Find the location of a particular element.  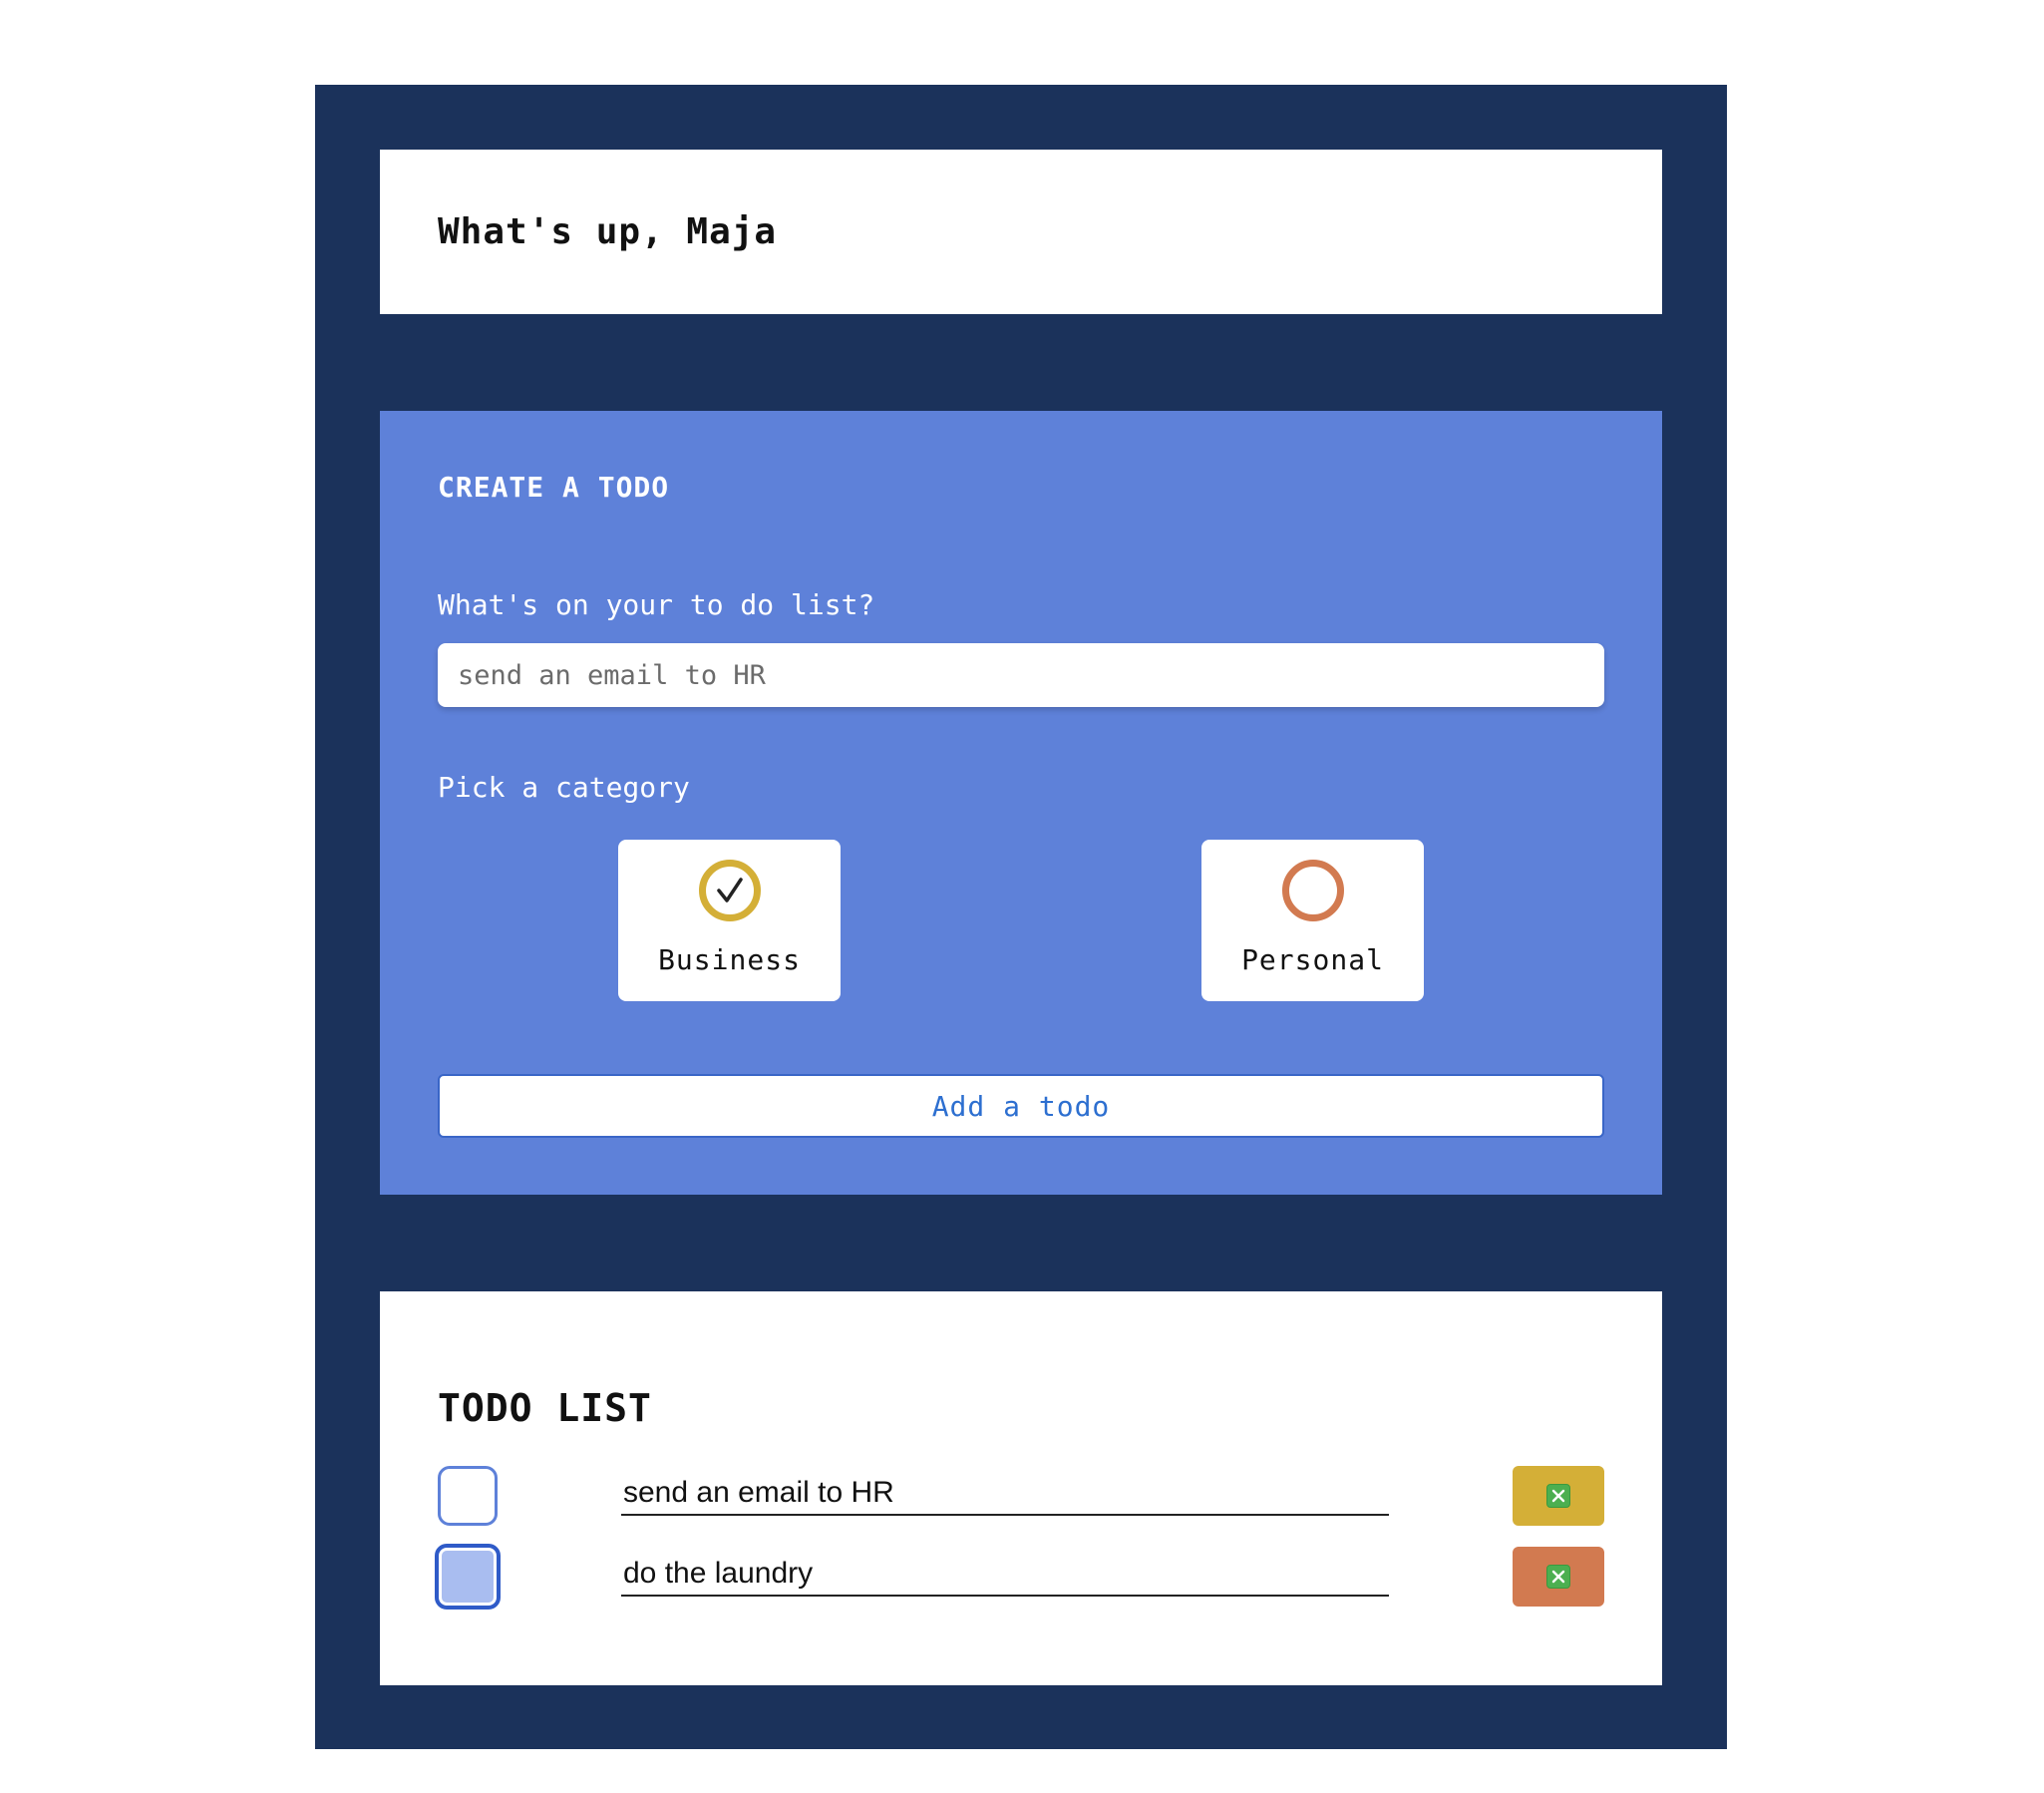

todo-input is located at coordinates (1021, 675).